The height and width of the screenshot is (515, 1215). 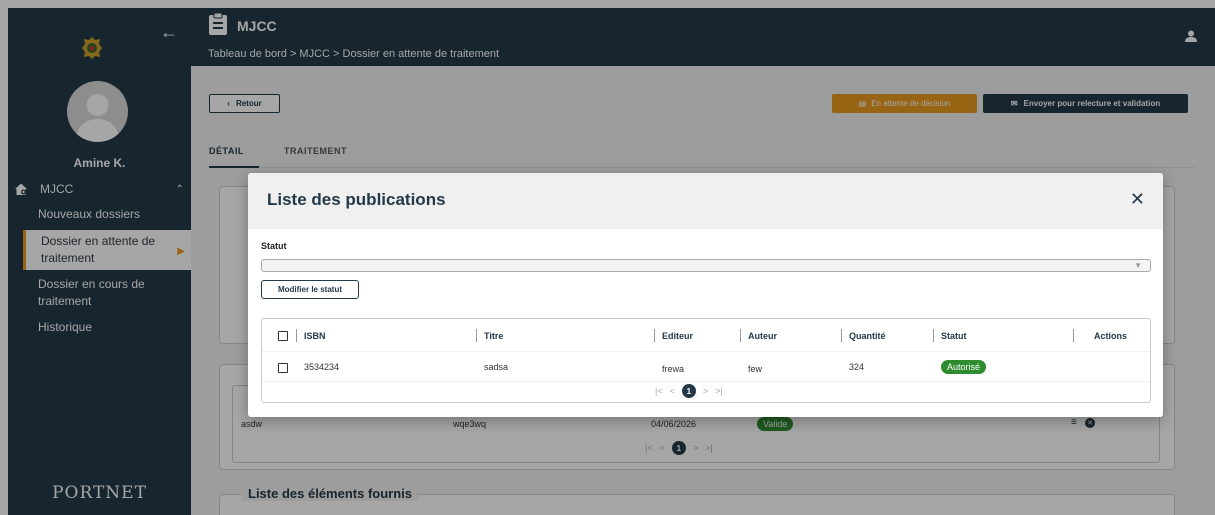 I want to click on col-header-titre: Titre, so click(x=493, y=336).